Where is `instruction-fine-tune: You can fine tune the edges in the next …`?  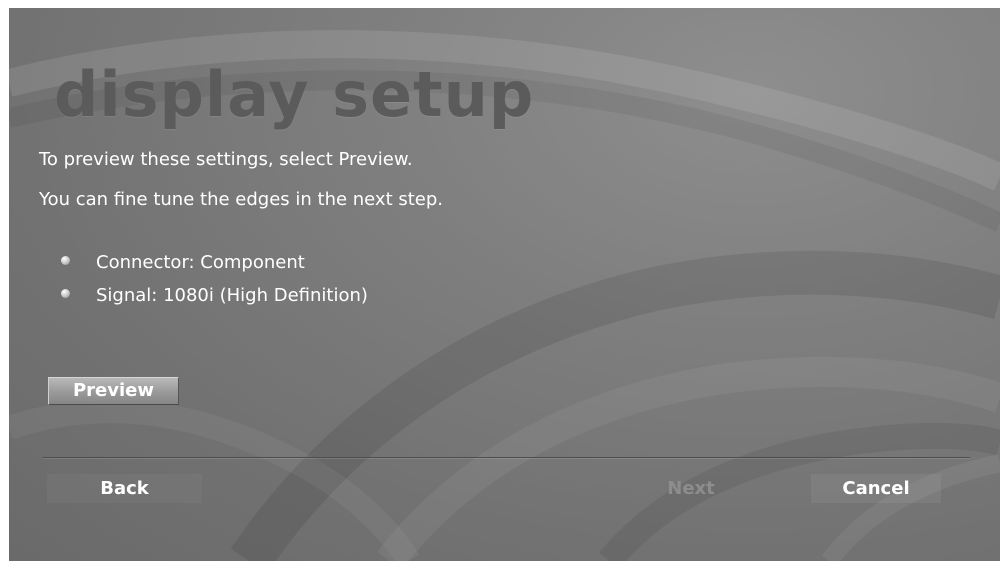 instruction-fine-tune: You can fine tune the edges in the next … is located at coordinates (241, 199).